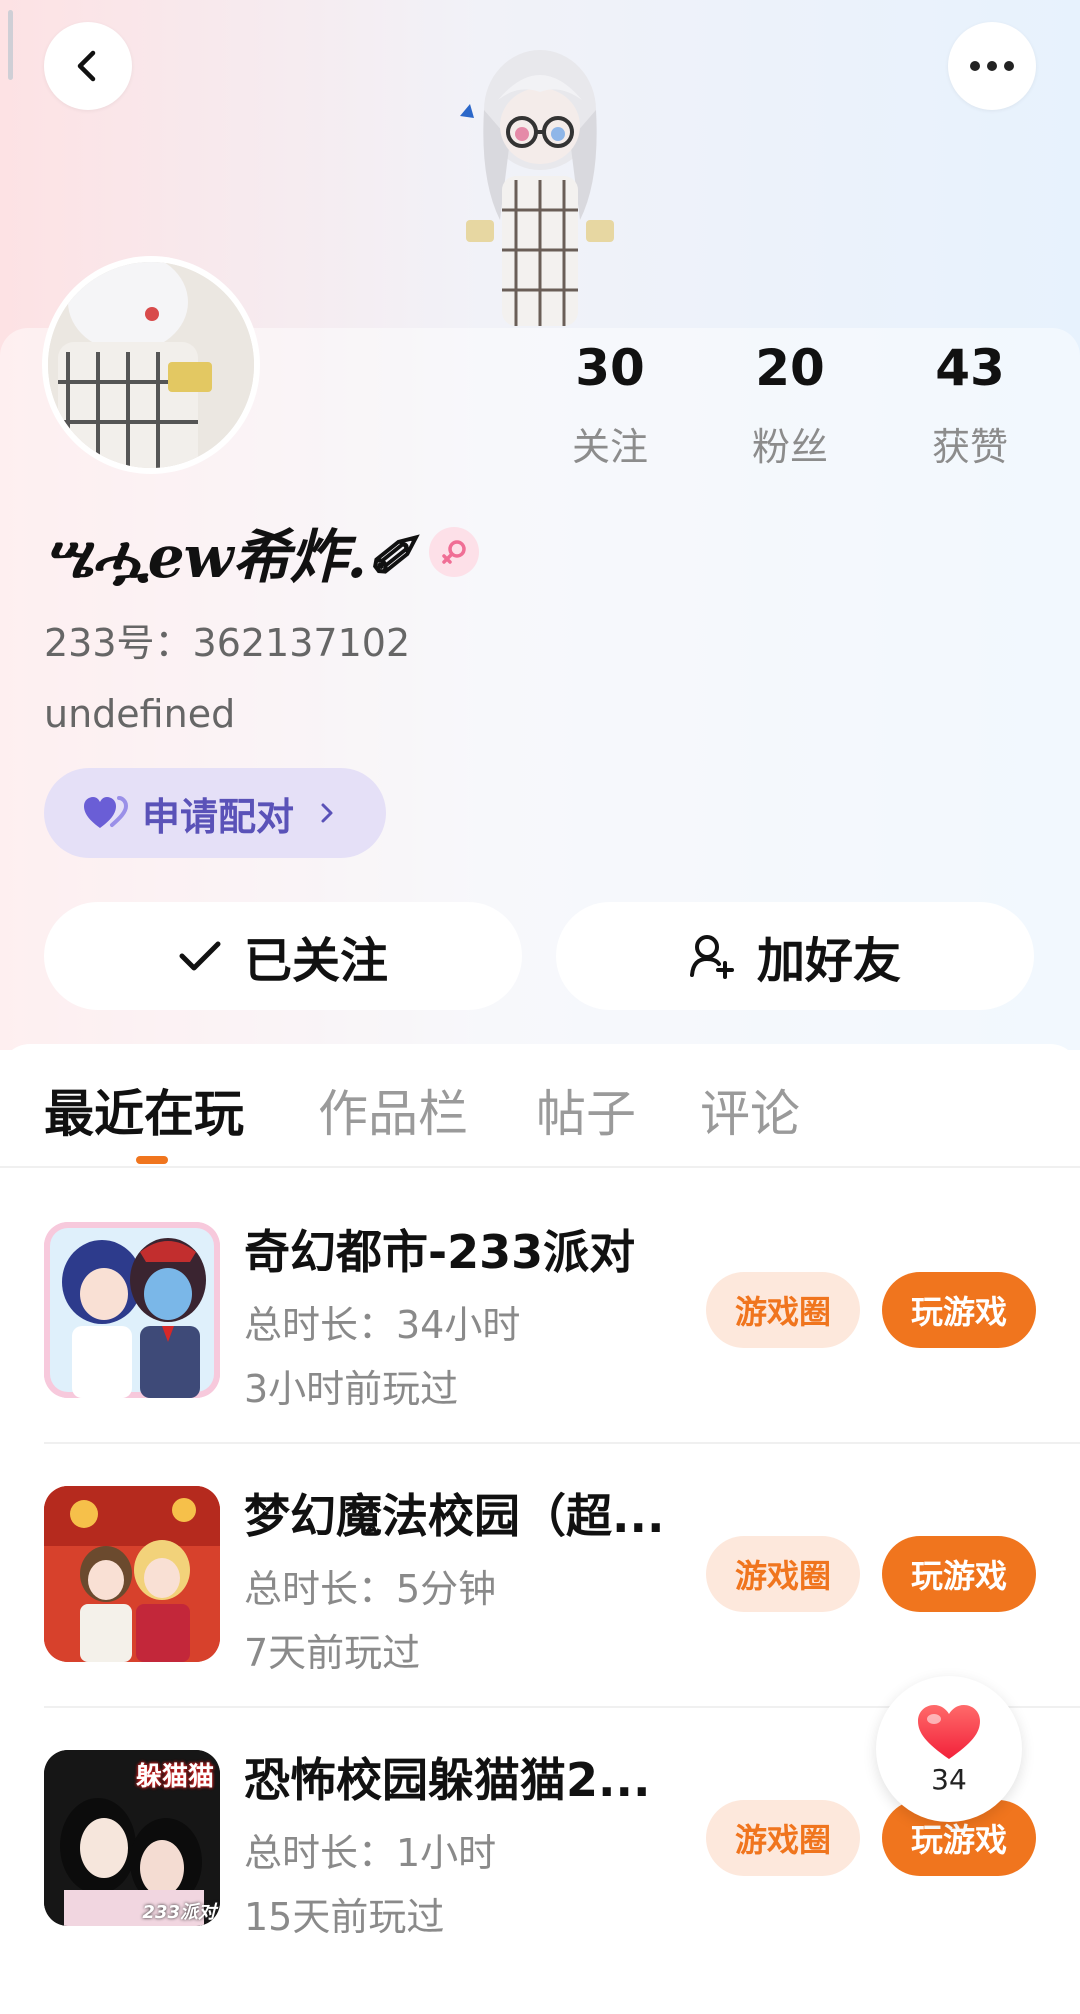 Image resolution: width=1080 pixels, height=2014 pixels. What do you see at coordinates (174, 1777) in the screenshot?
I see `game-icon-caption: 躲猫猫` at bounding box center [174, 1777].